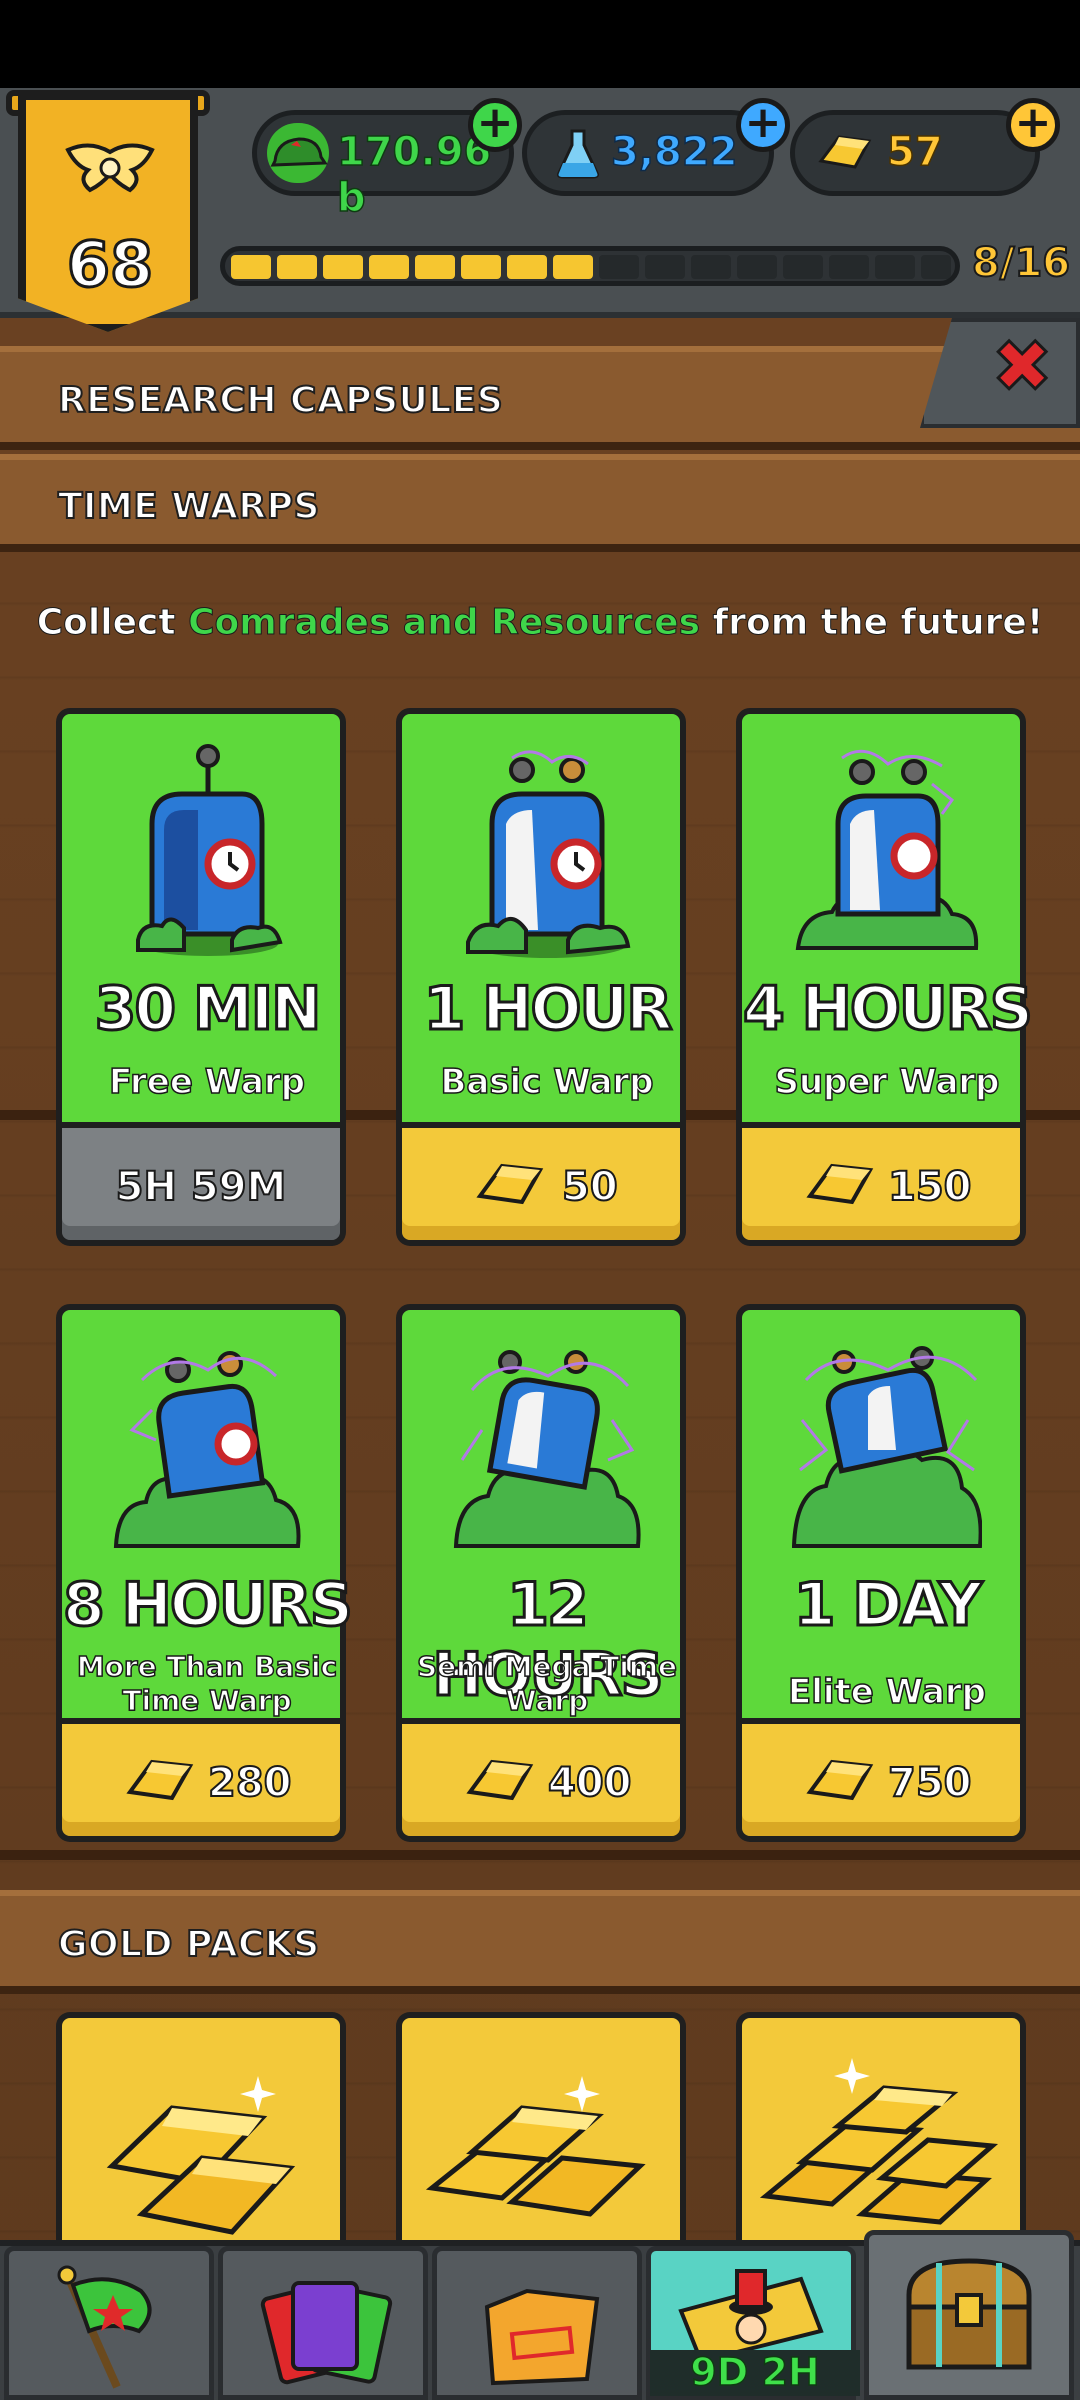 Image resolution: width=1080 pixels, height=2400 pixels. What do you see at coordinates (578, 154) in the screenshot?
I see `flask-icon` at bounding box center [578, 154].